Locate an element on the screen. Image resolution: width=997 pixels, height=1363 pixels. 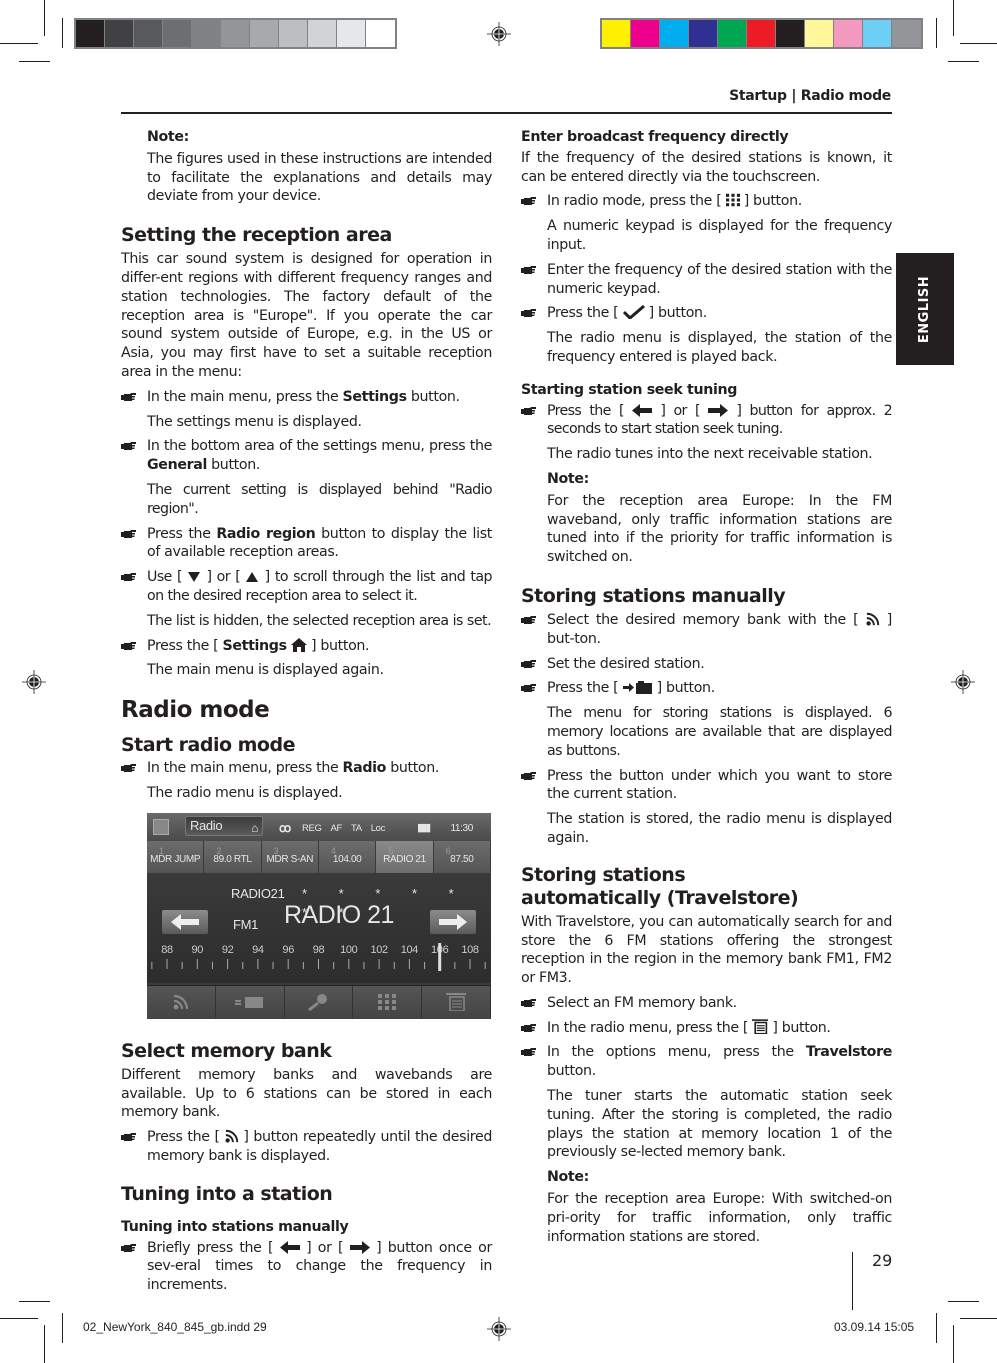
page-number-rule is located at coordinates (852, 1281).